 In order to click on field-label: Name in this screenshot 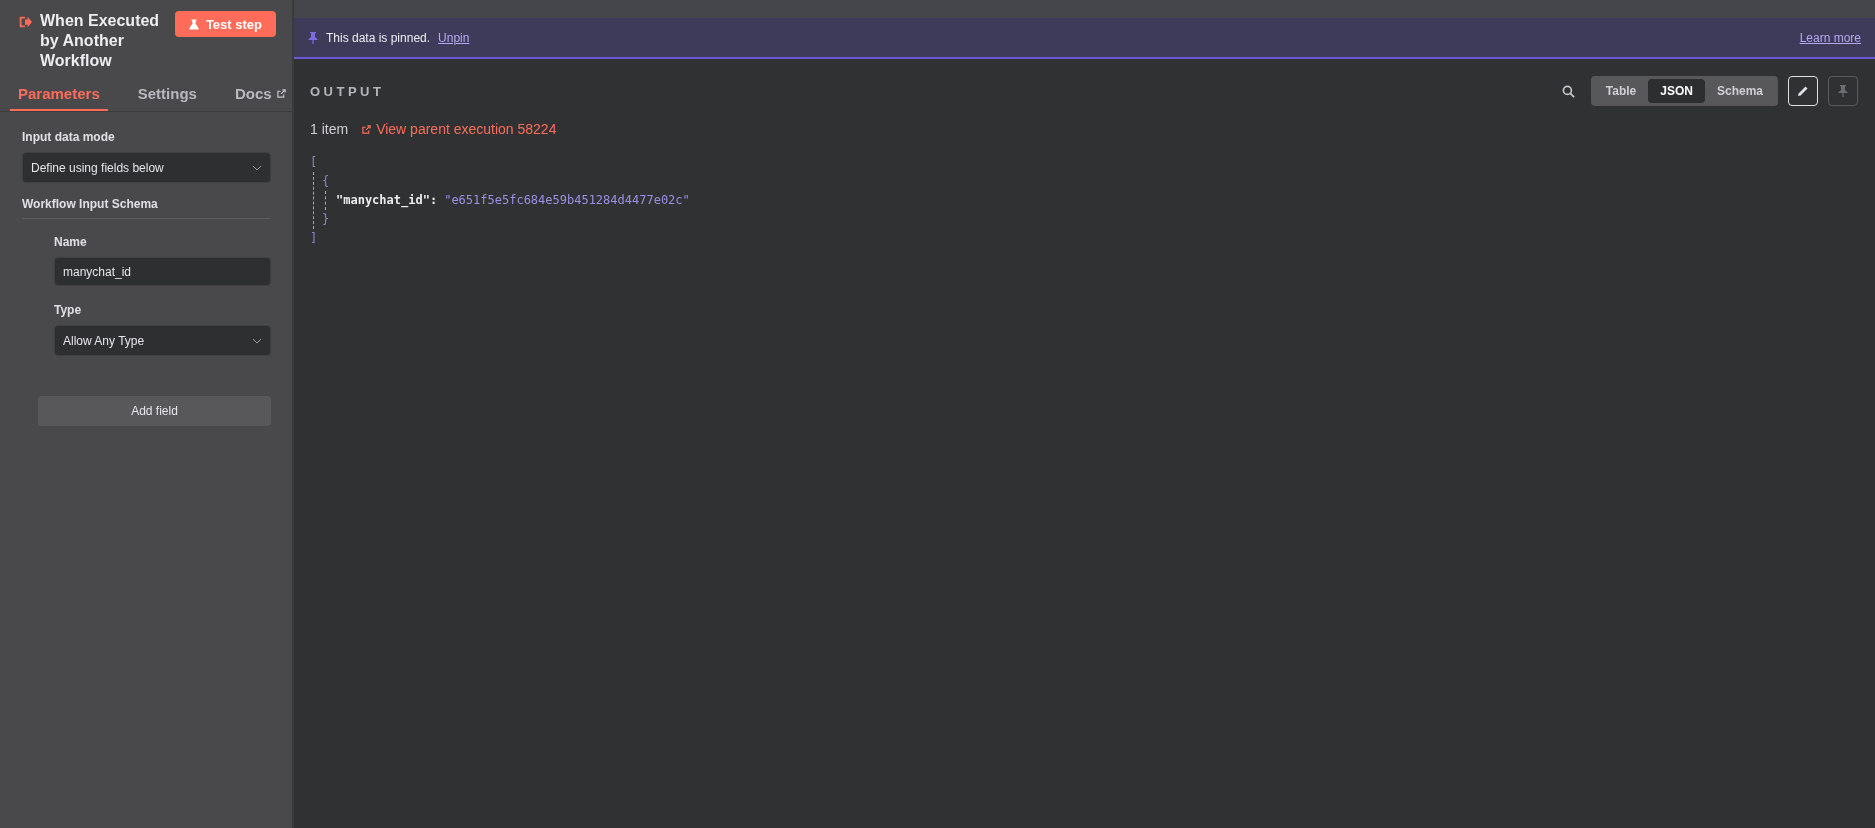, I will do `click(71, 242)`.